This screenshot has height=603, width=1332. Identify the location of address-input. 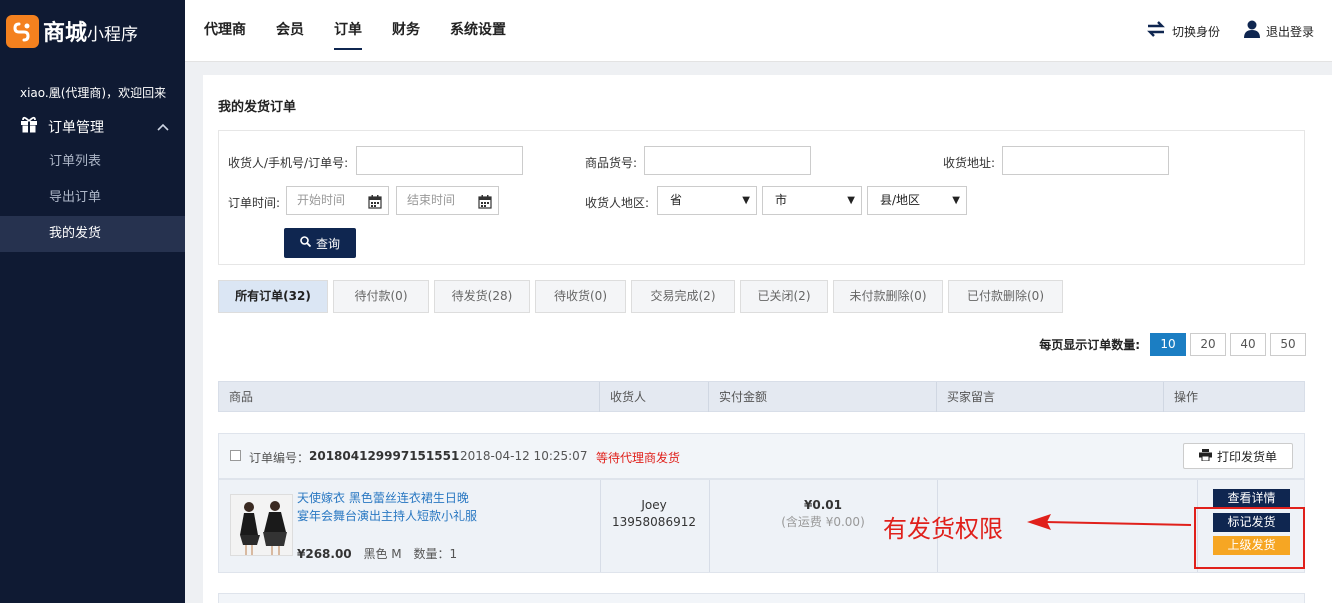
(1085, 160).